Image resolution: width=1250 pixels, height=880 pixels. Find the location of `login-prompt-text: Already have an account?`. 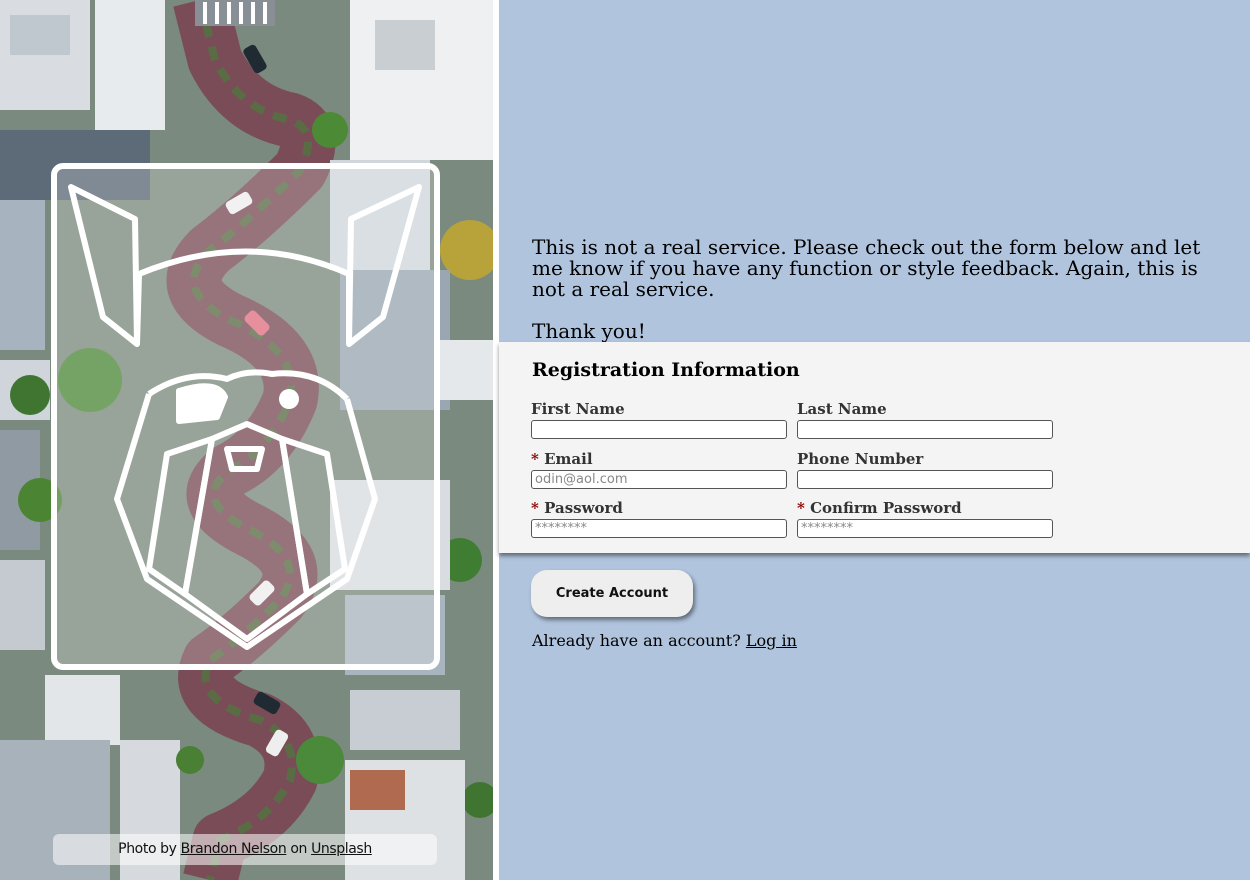

login-prompt-text: Already have an account? is located at coordinates (636, 640).